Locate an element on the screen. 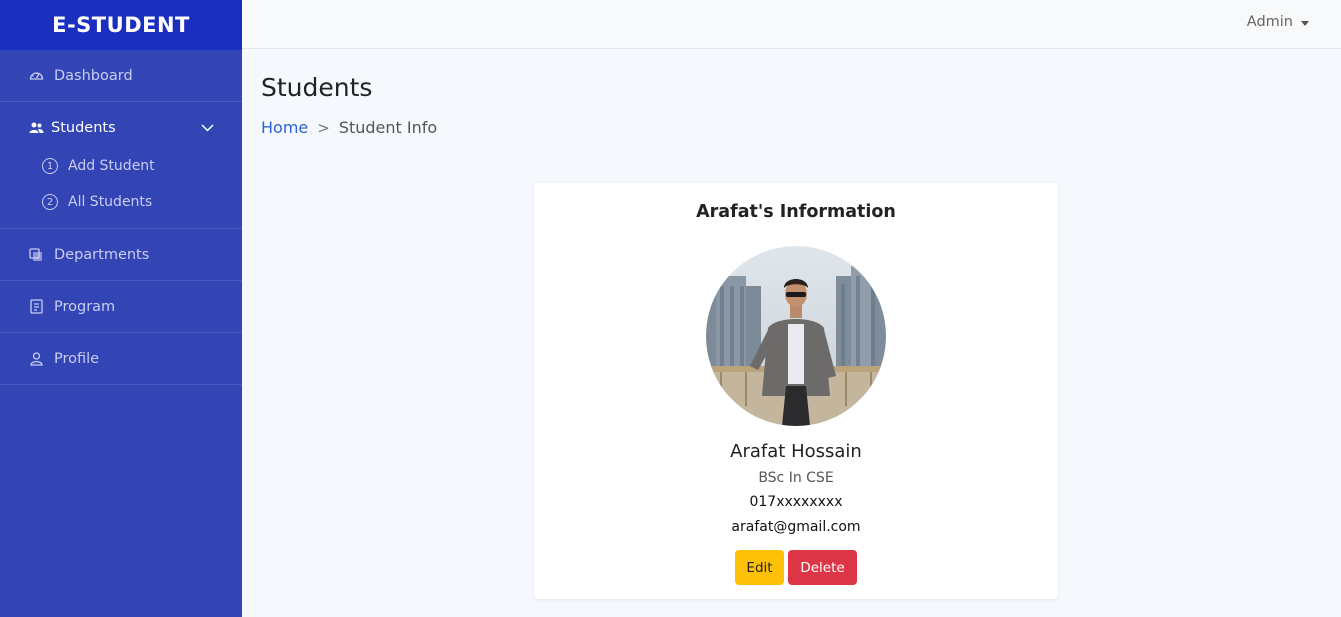 The width and height of the screenshot is (1341, 617). users-icon is located at coordinates (36, 128).